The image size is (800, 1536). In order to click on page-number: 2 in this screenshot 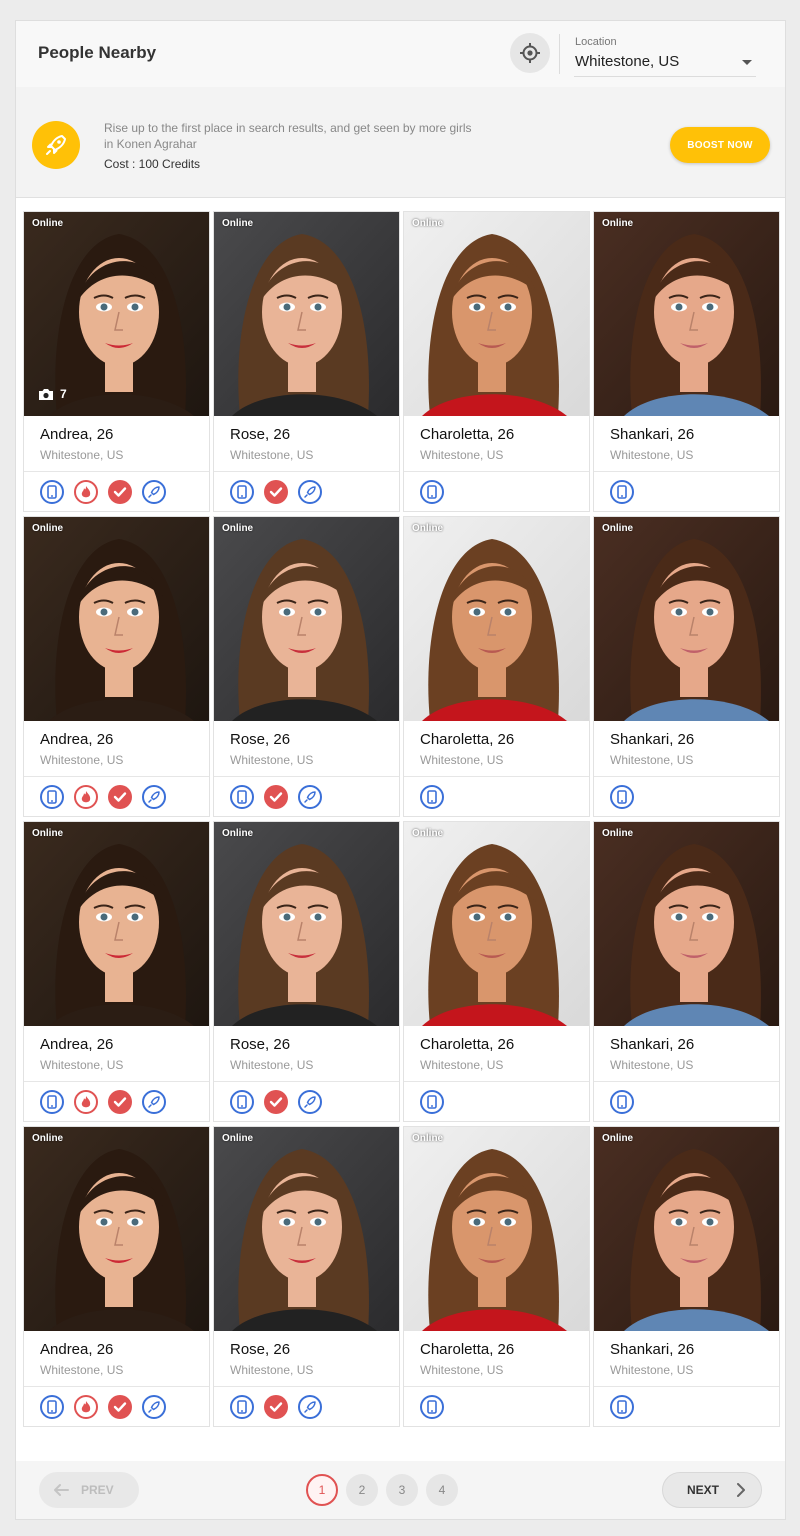, I will do `click(362, 1490)`.